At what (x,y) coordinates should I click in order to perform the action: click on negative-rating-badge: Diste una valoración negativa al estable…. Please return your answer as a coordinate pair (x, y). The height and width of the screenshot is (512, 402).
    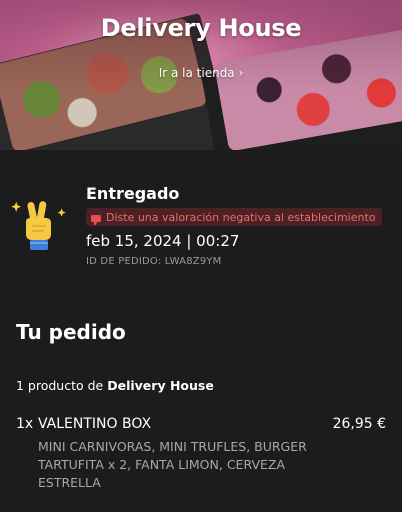
    Looking at the image, I should click on (234, 217).